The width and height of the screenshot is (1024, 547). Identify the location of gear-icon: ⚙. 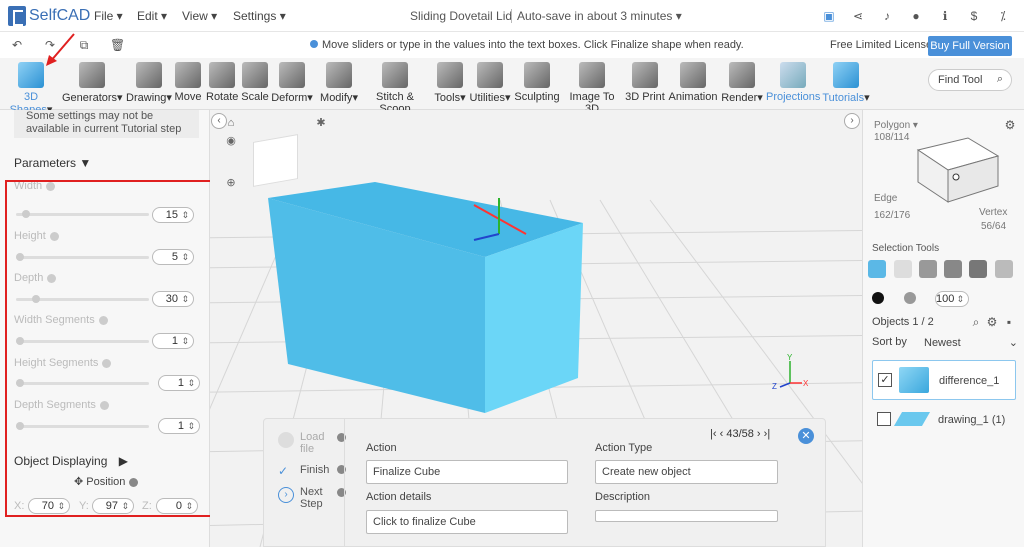
(992, 322).